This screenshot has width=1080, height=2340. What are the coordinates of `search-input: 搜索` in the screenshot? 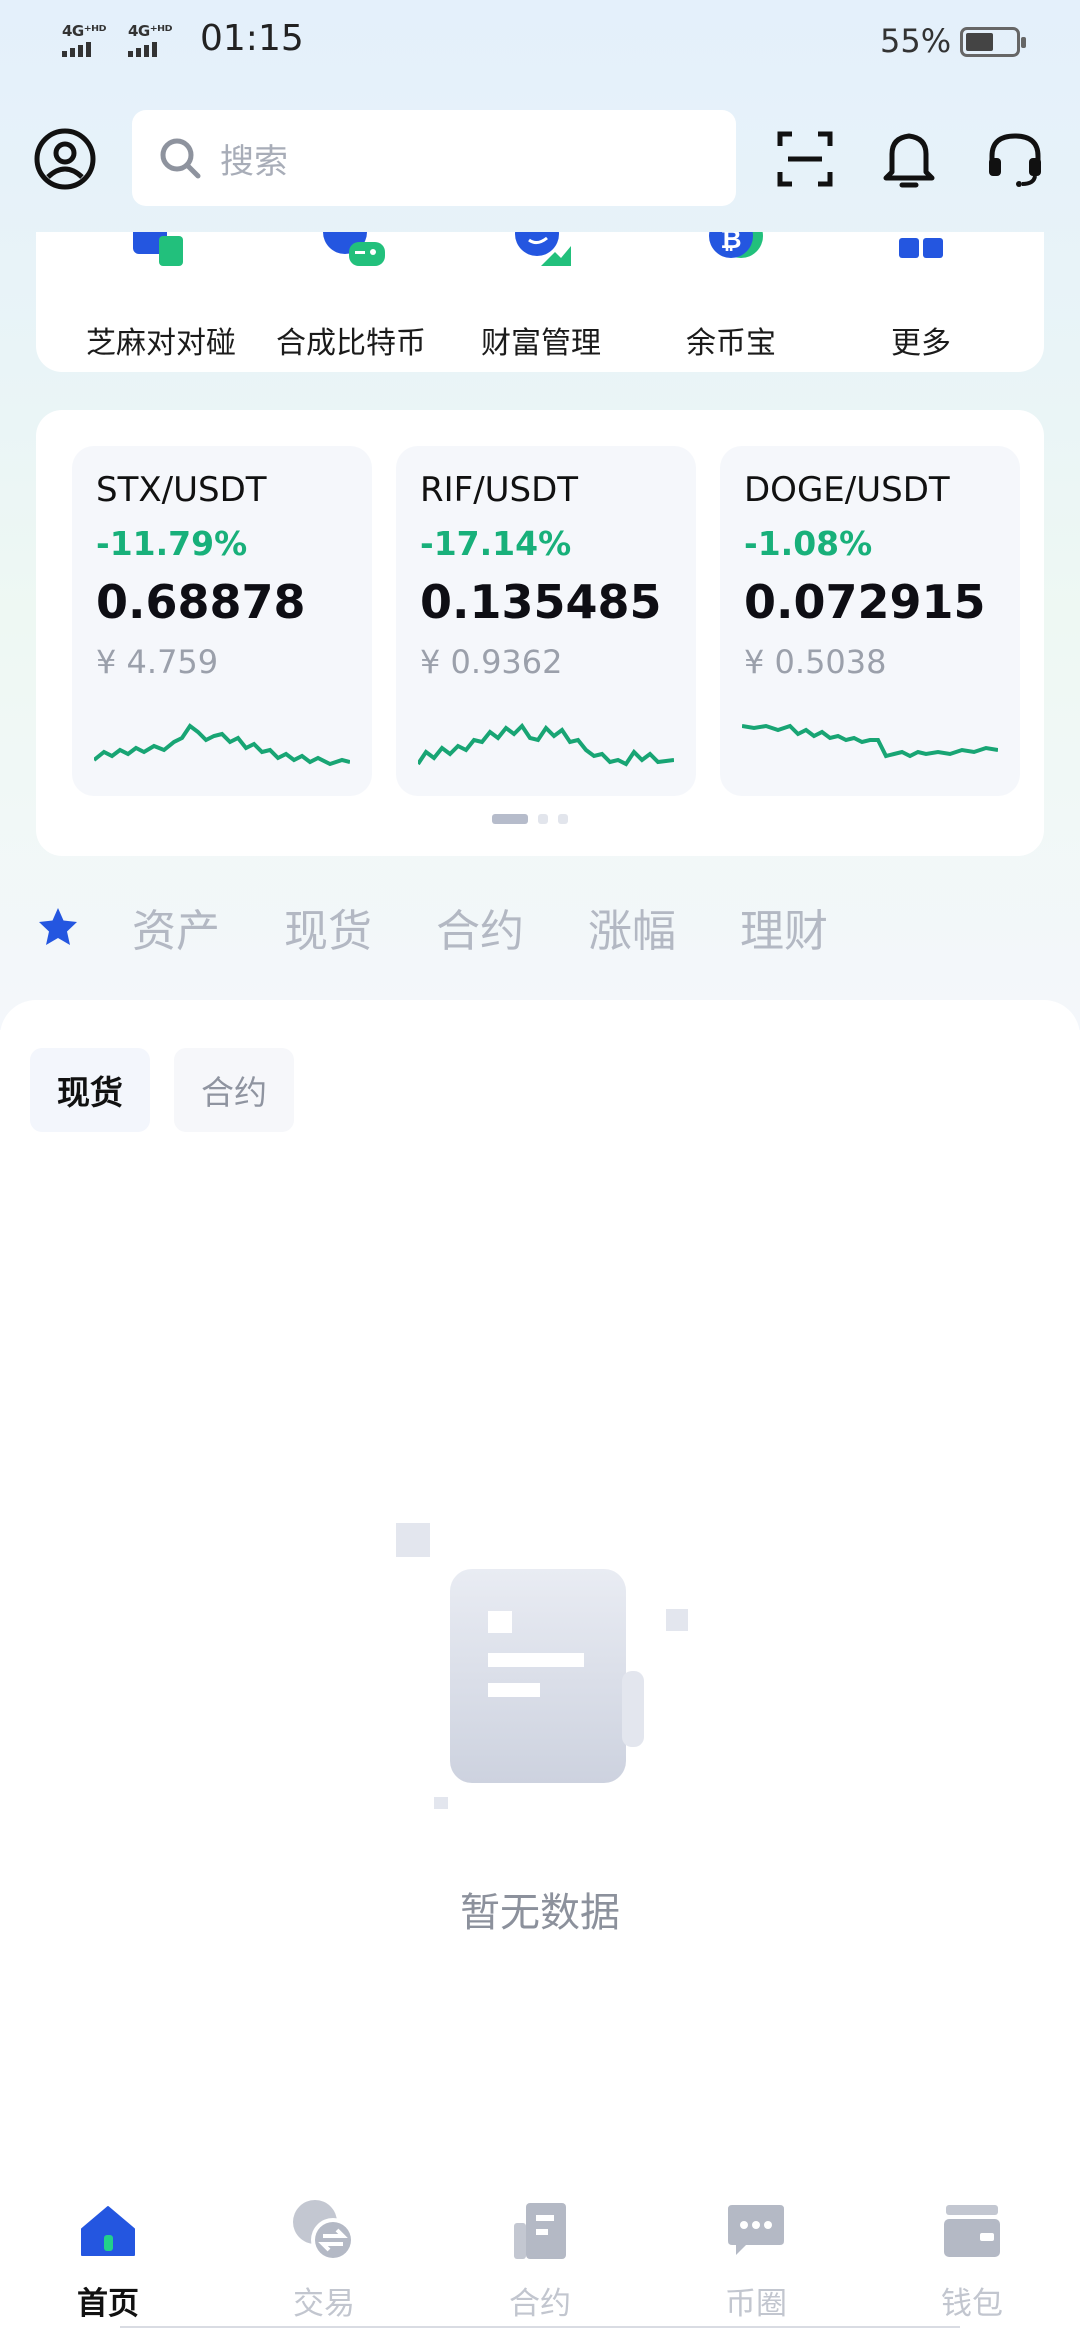 It's located at (434, 158).